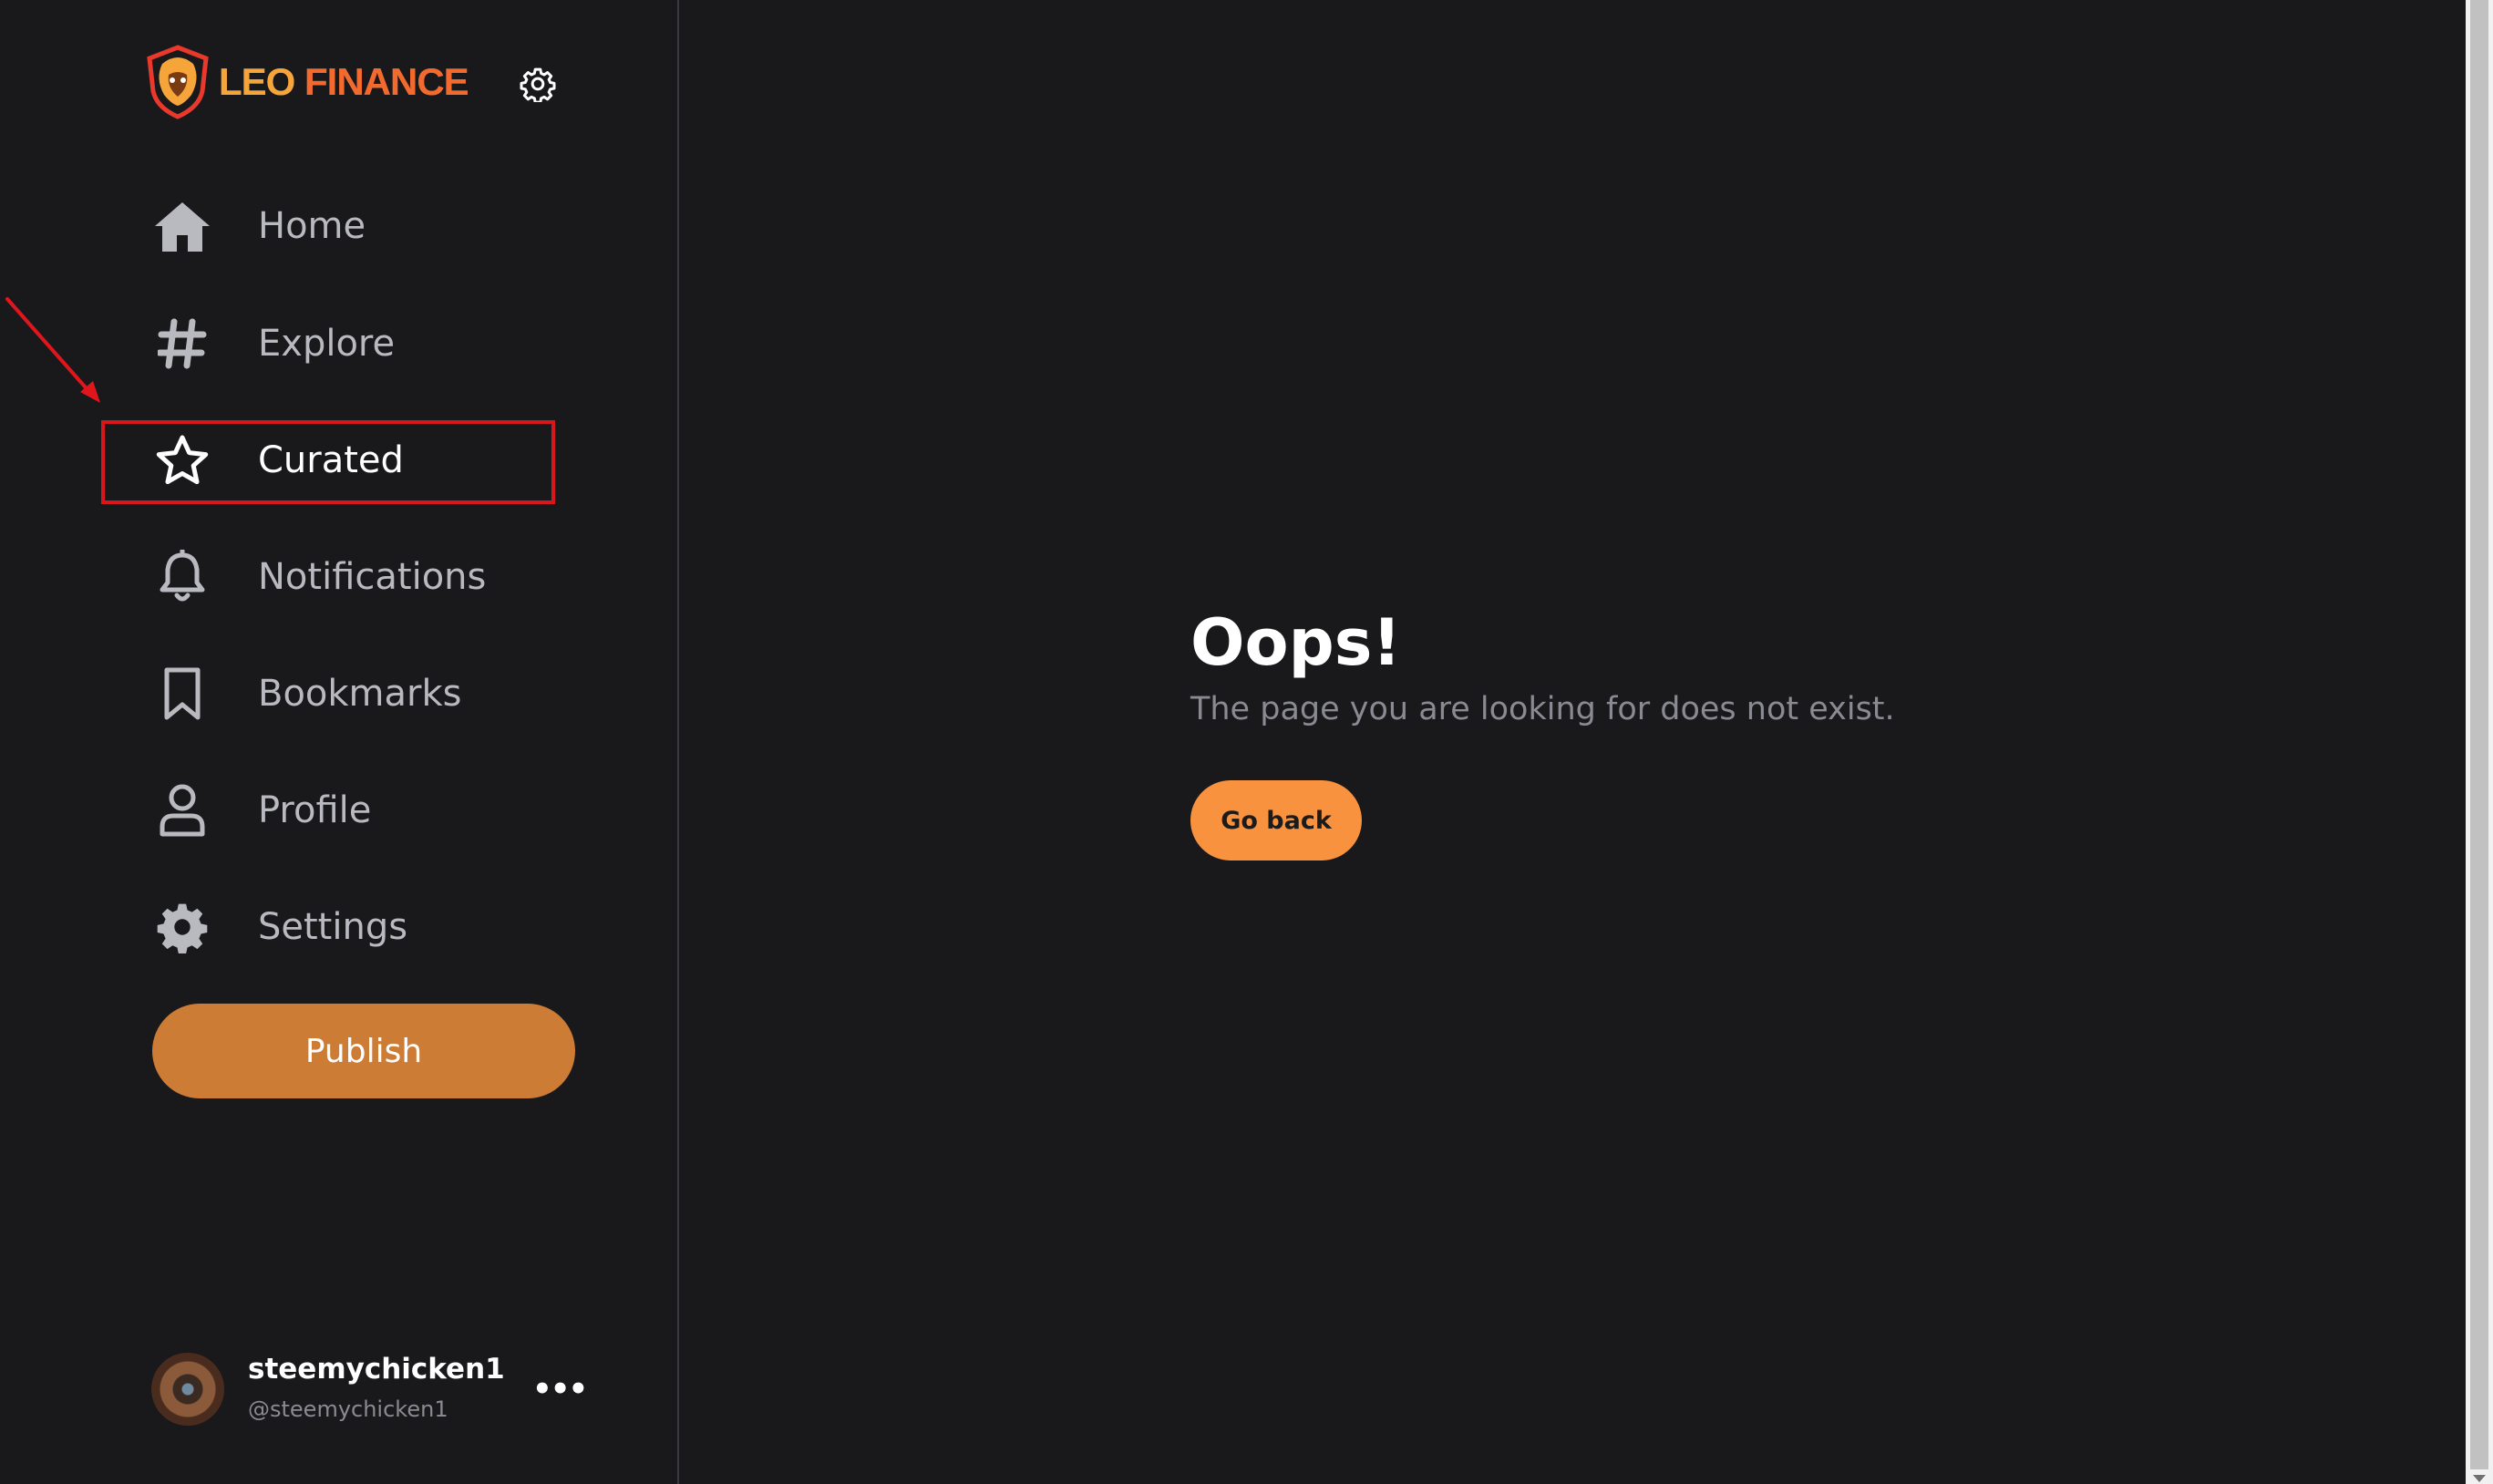  Describe the element at coordinates (182, 927) in the screenshot. I see `gear-icon` at that location.